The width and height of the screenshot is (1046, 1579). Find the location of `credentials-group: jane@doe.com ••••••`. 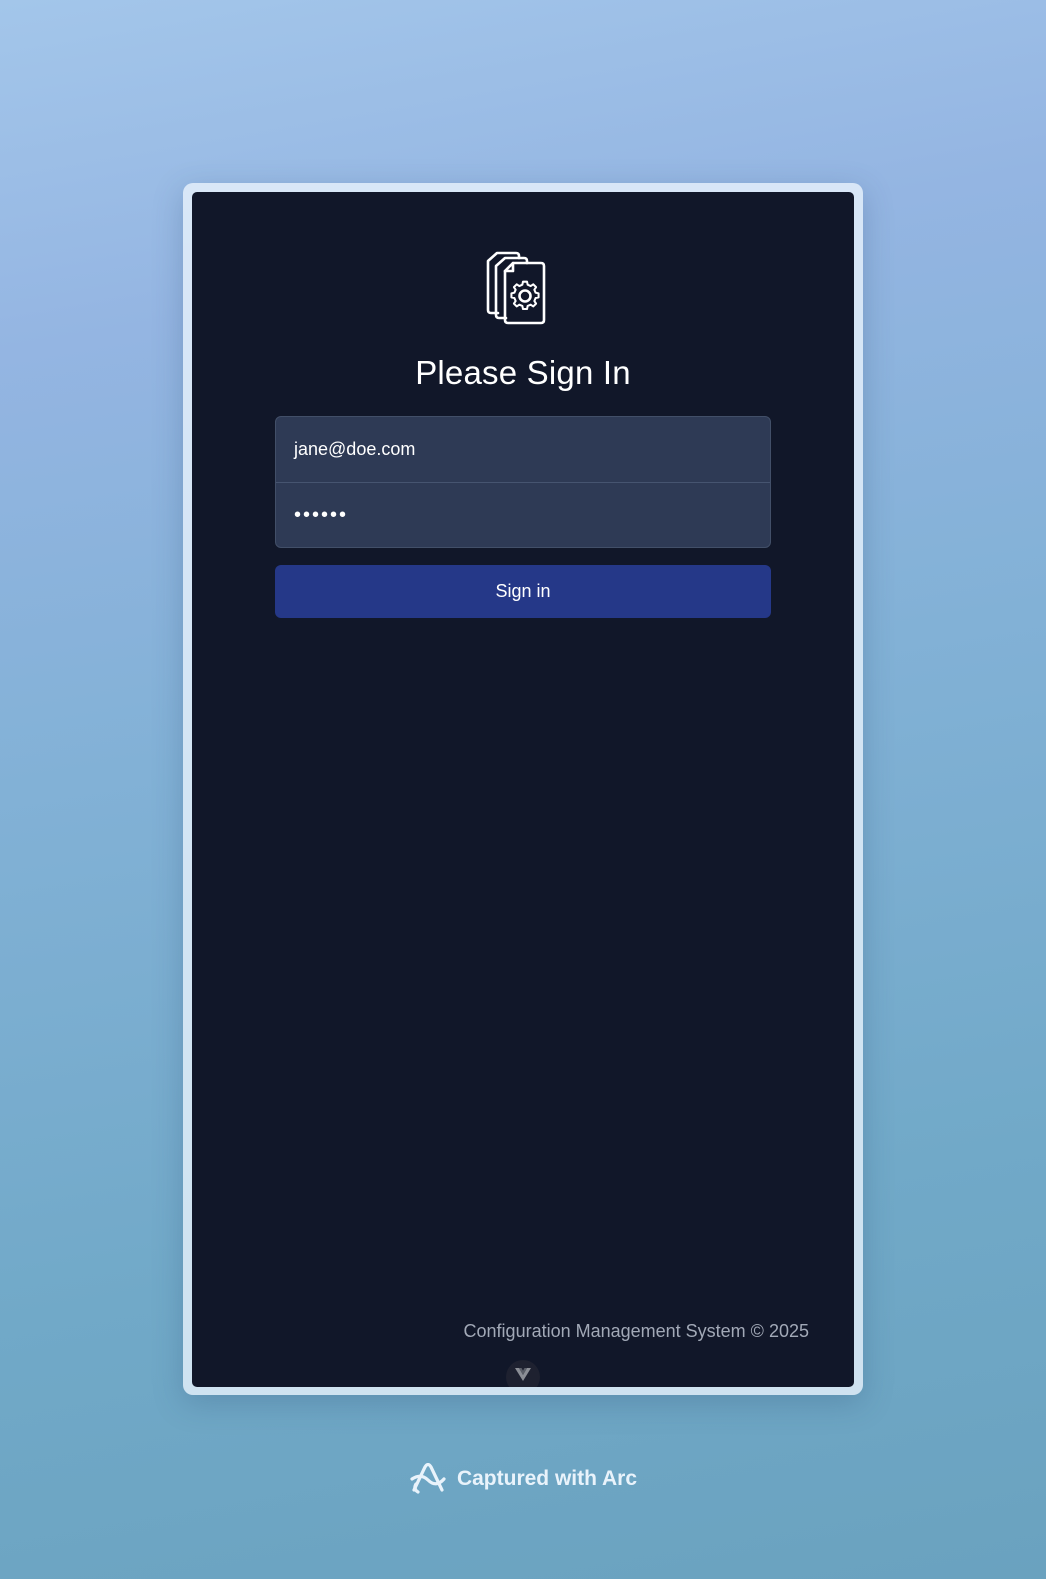

credentials-group: jane@doe.com •••••• is located at coordinates (523, 482).